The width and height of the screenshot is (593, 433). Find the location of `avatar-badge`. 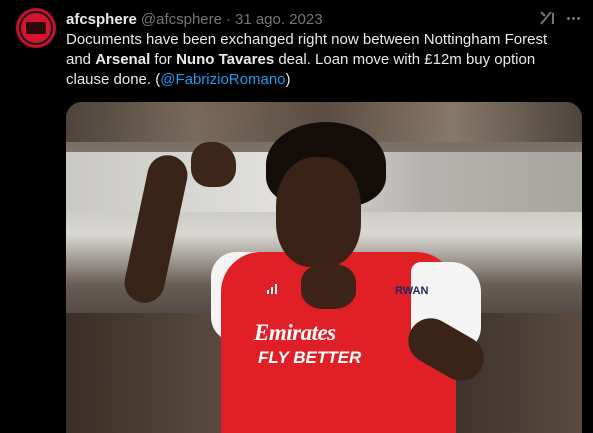

avatar-badge is located at coordinates (36, 28).